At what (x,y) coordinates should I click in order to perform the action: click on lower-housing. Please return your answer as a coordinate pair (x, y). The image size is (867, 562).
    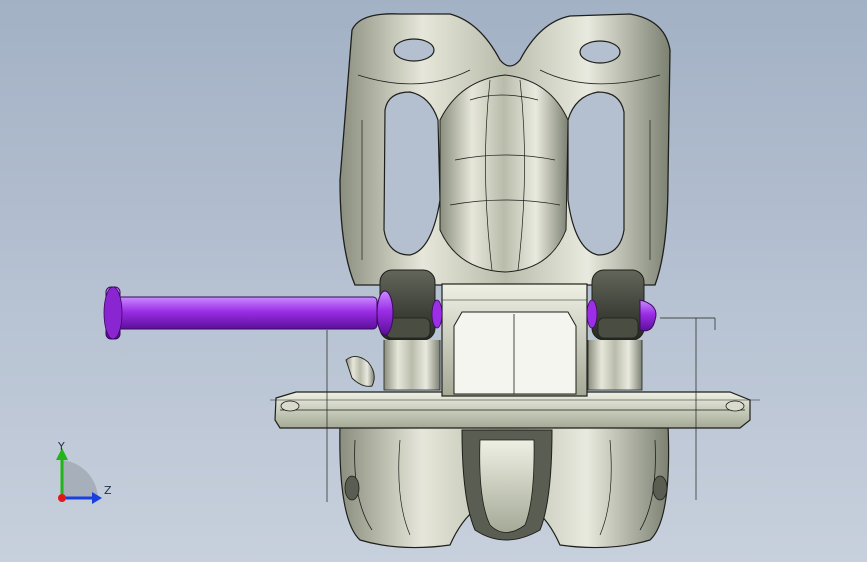
    Looking at the image, I should click on (504, 486).